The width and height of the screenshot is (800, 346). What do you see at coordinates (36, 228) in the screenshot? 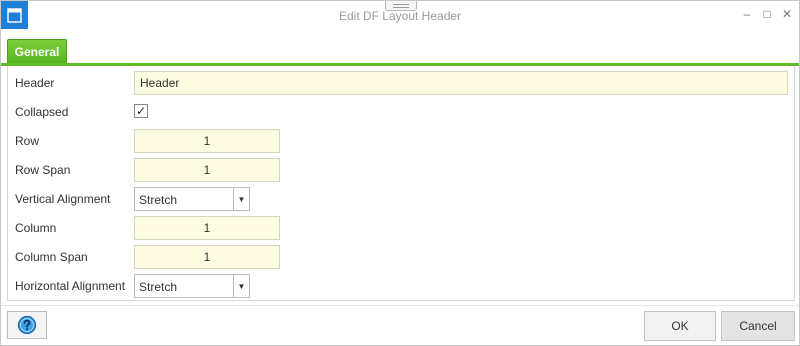
I see `column-label: Column` at bounding box center [36, 228].